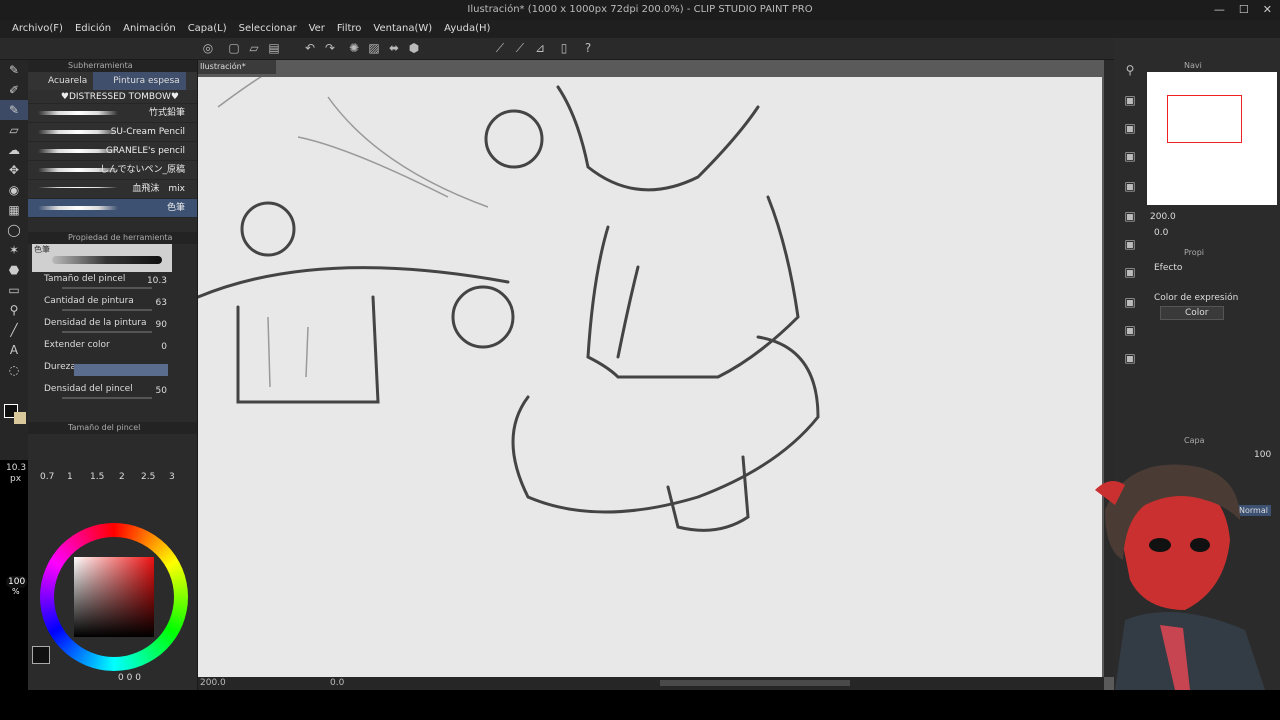 Image resolution: width=1280 pixels, height=720 pixels. What do you see at coordinates (1204, 119) in the screenshot?
I see `navigator-view-rect` at bounding box center [1204, 119].